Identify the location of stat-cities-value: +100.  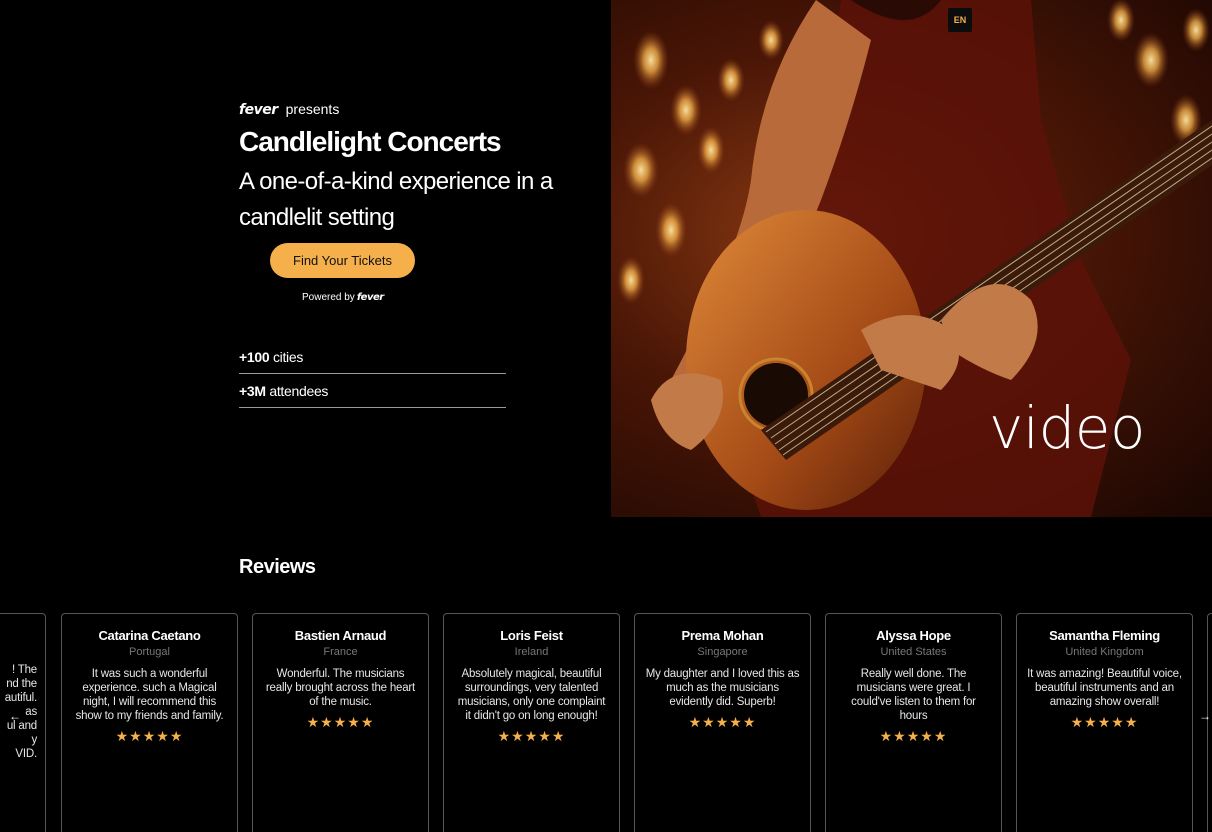
(254, 357).